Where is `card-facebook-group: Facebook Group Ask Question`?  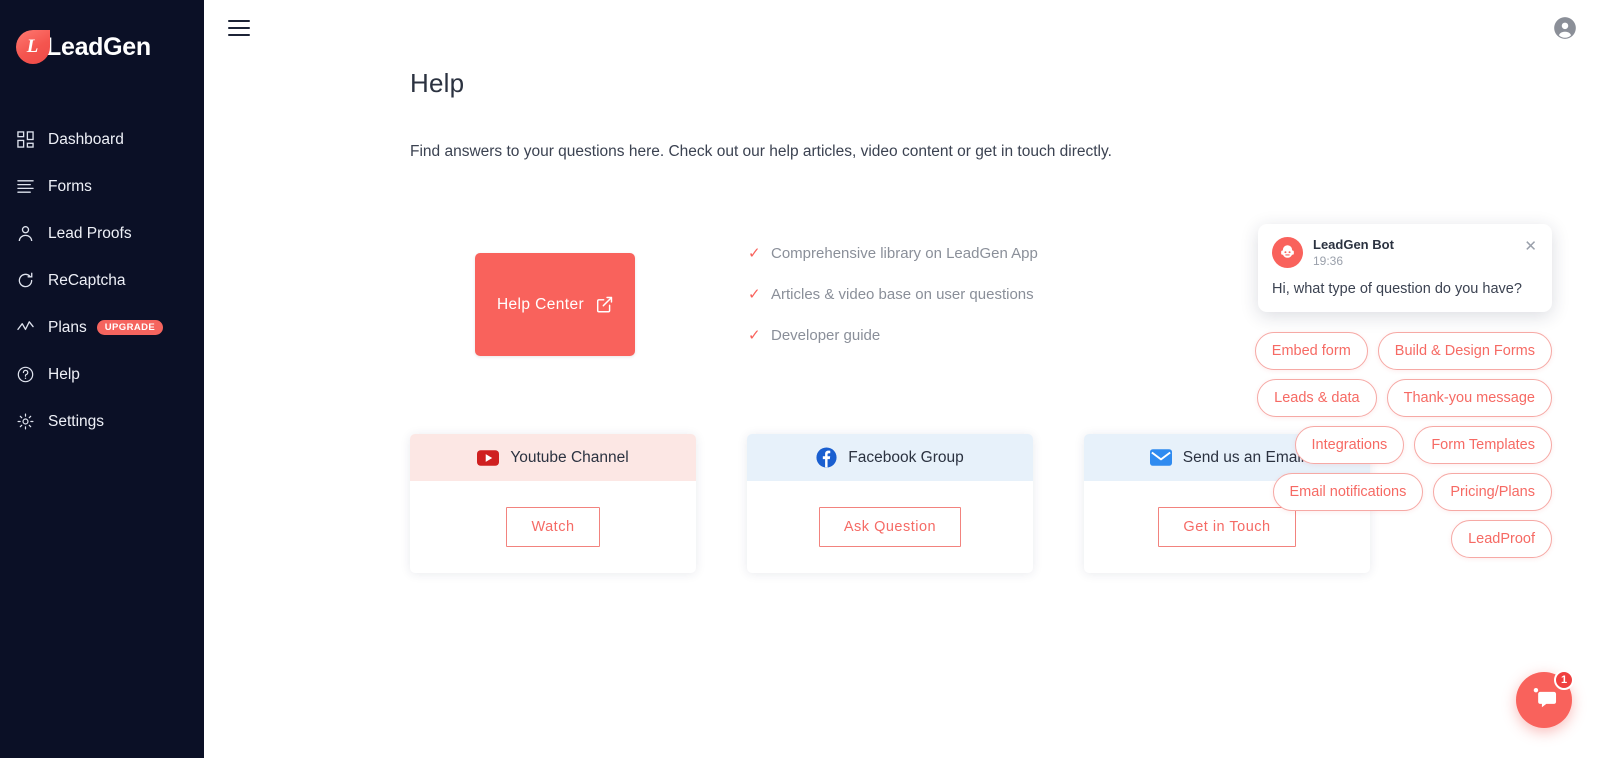
card-facebook-group: Facebook Group Ask Question is located at coordinates (890, 503).